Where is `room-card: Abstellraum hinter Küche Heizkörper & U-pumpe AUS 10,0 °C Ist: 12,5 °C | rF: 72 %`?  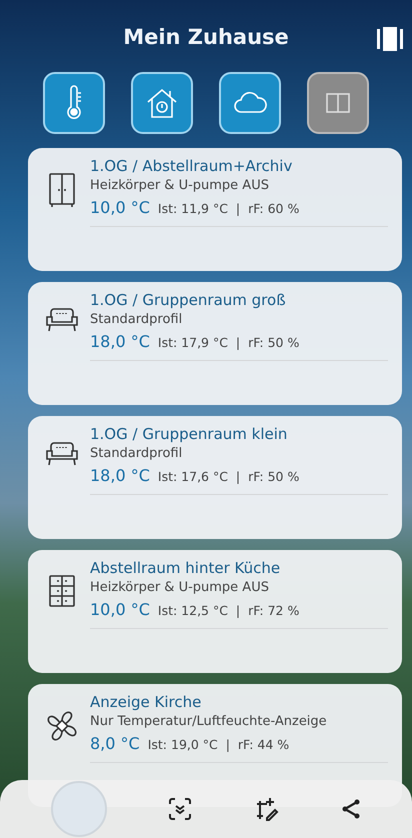 room-card: Abstellraum hinter Küche Heizkörper & U-pumpe AUS 10,0 °C Ist: 12,5 °C | rF: 72 % is located at coordinates (215, 611).